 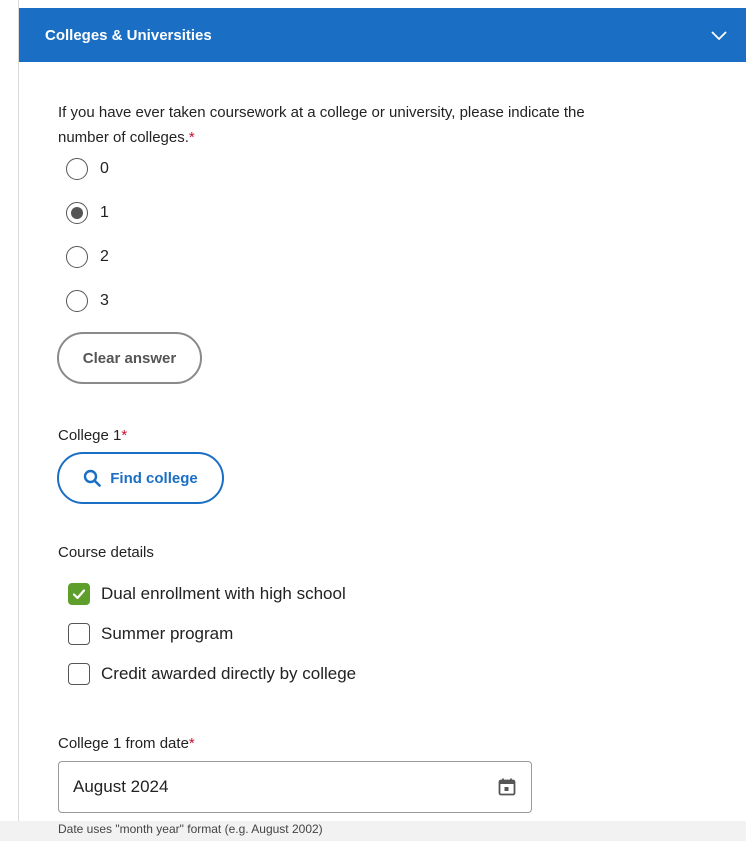 I want to click on checkbox-dual-enrollment: Dual enrollment with high school, so click(x=207, y=594).